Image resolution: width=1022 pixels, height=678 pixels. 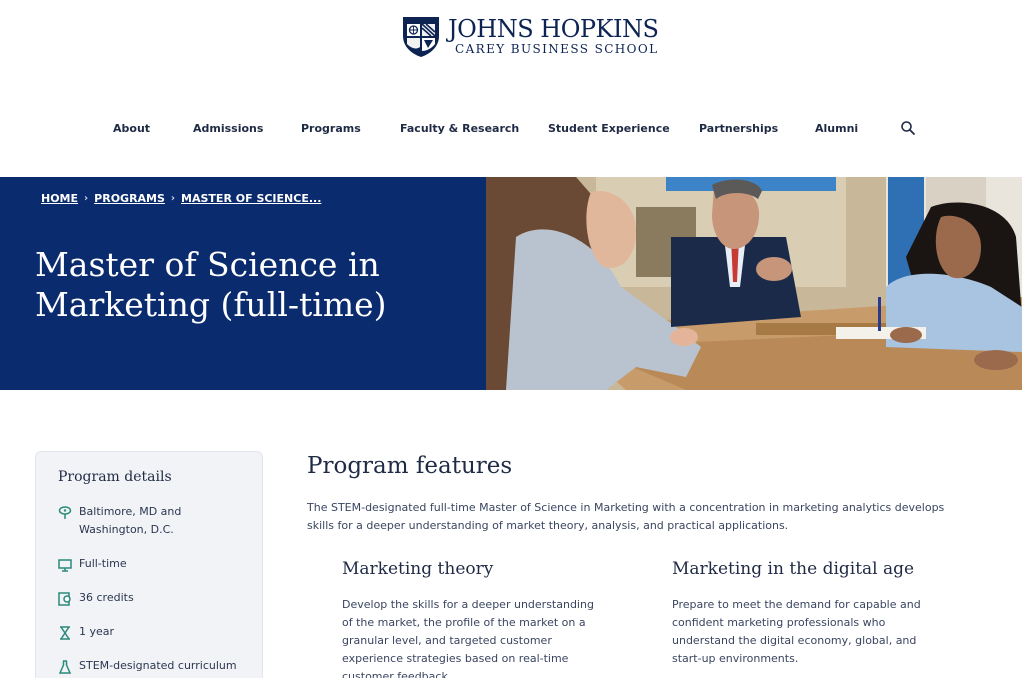 I want to click on nav-item-alumni: Alumni, so click(x=836, y=128).